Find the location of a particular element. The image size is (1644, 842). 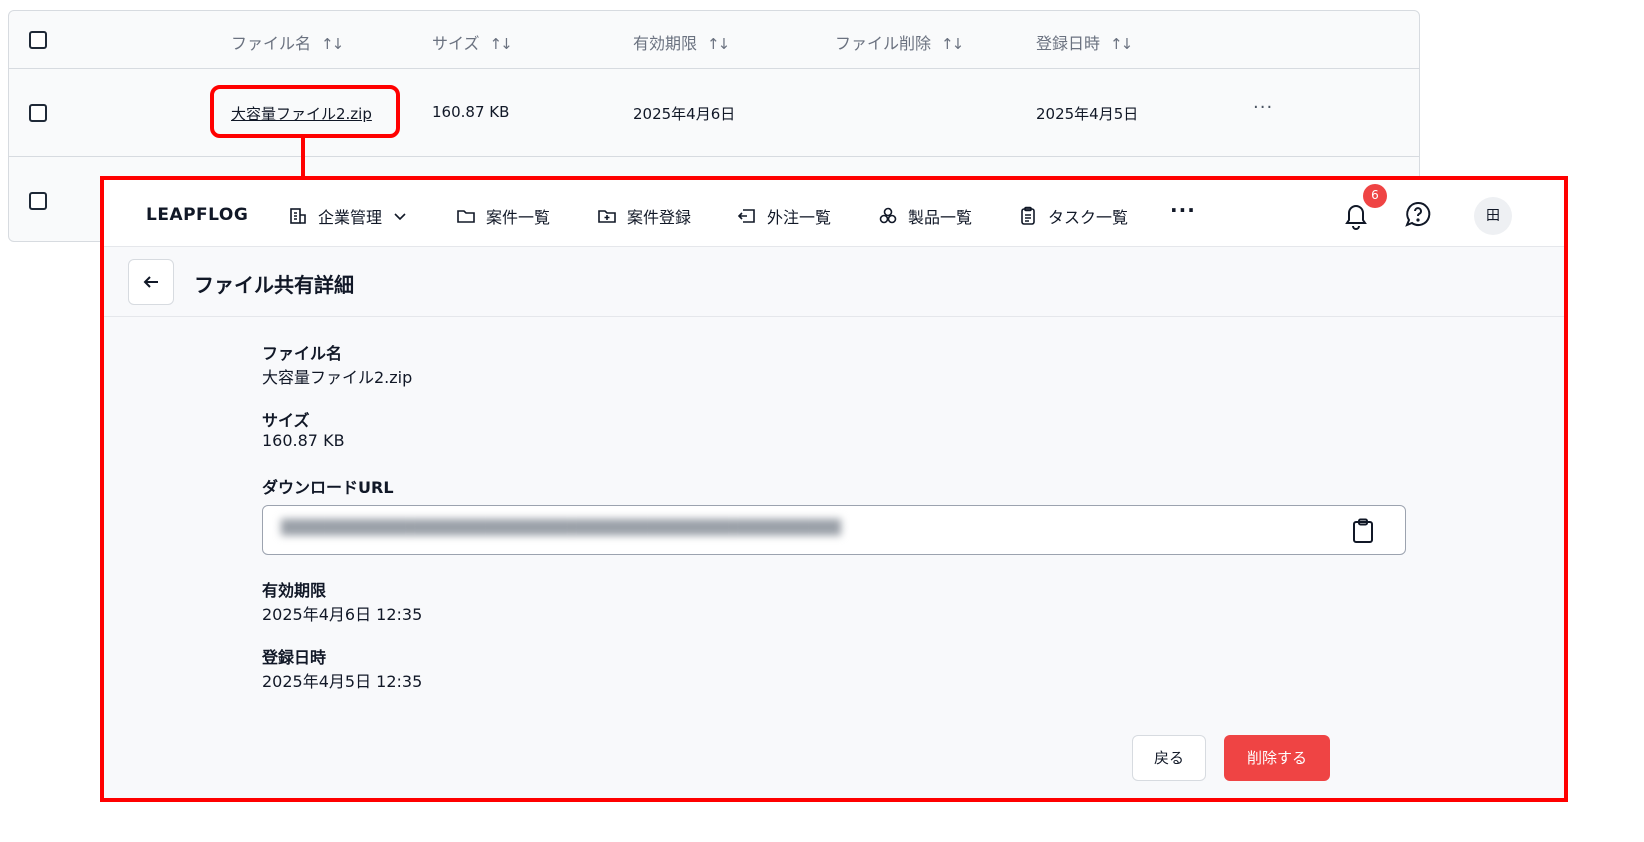

nav-item-label: タスク一覧 is located at coordinates (1088, 217).